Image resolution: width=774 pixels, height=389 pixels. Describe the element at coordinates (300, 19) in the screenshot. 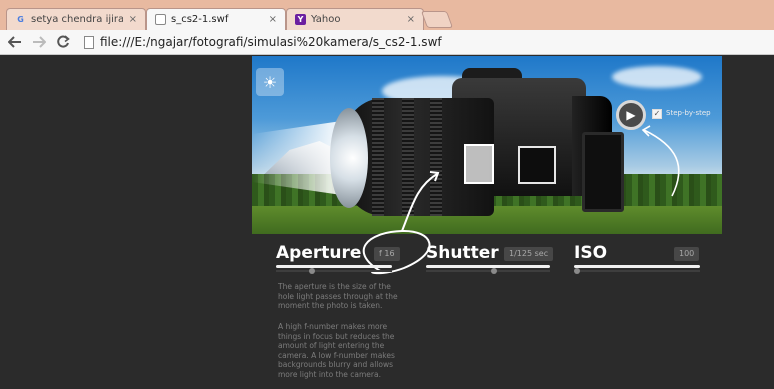

I see `yahoo-favicon-icon: Y` at that location.